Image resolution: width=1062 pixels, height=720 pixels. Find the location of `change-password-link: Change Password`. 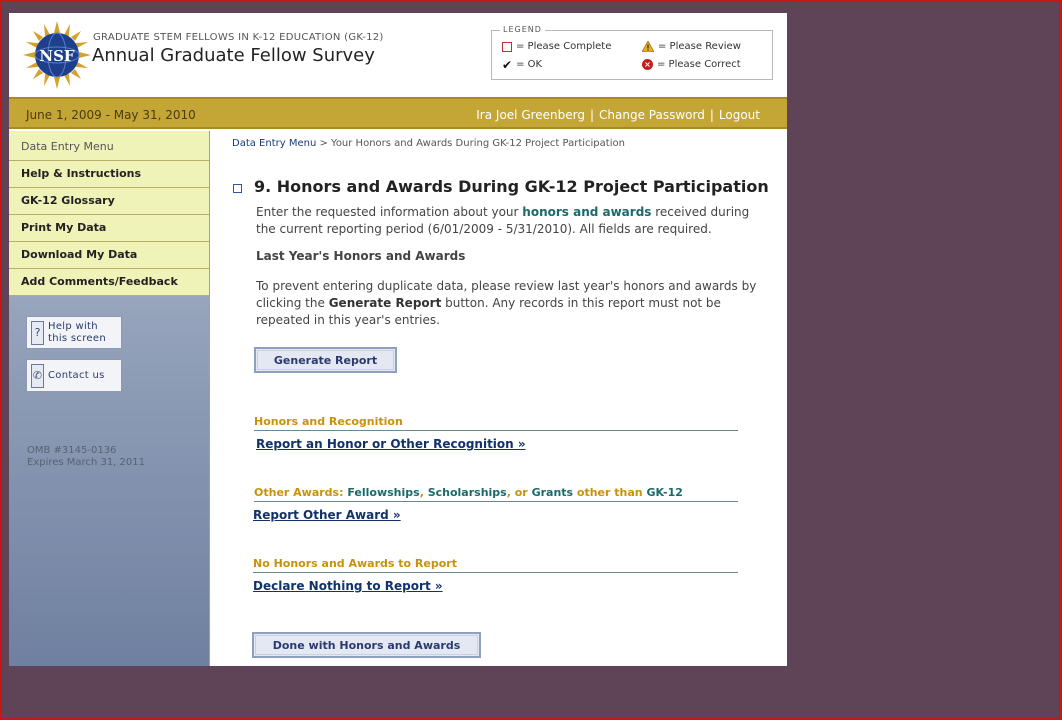

change-password-link: Change Password is located at coordinates (652, 115).